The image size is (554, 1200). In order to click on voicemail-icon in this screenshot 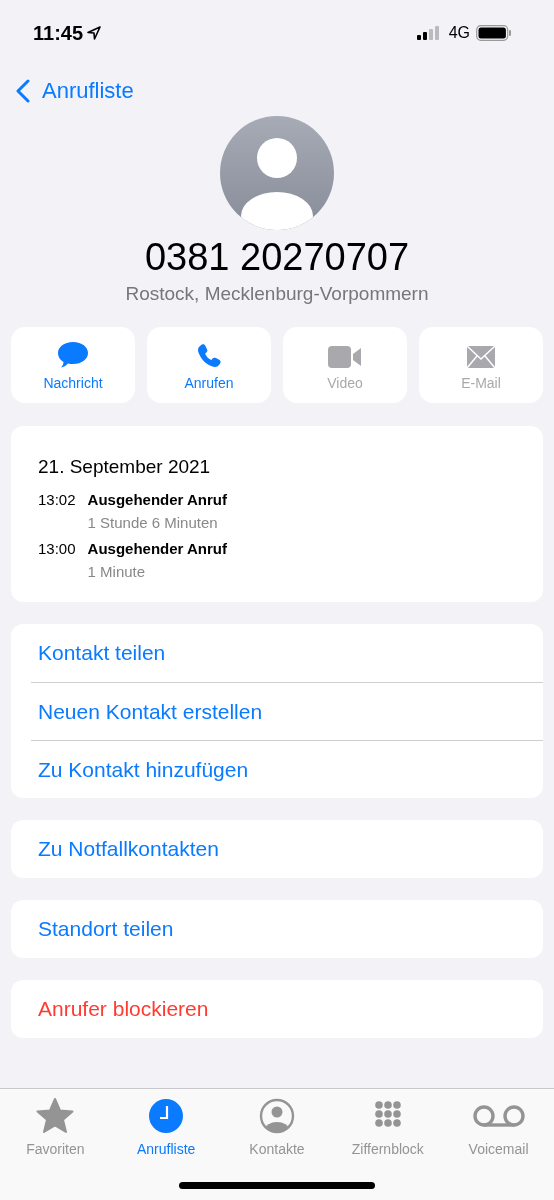, I will do `click(498, 1116)`.